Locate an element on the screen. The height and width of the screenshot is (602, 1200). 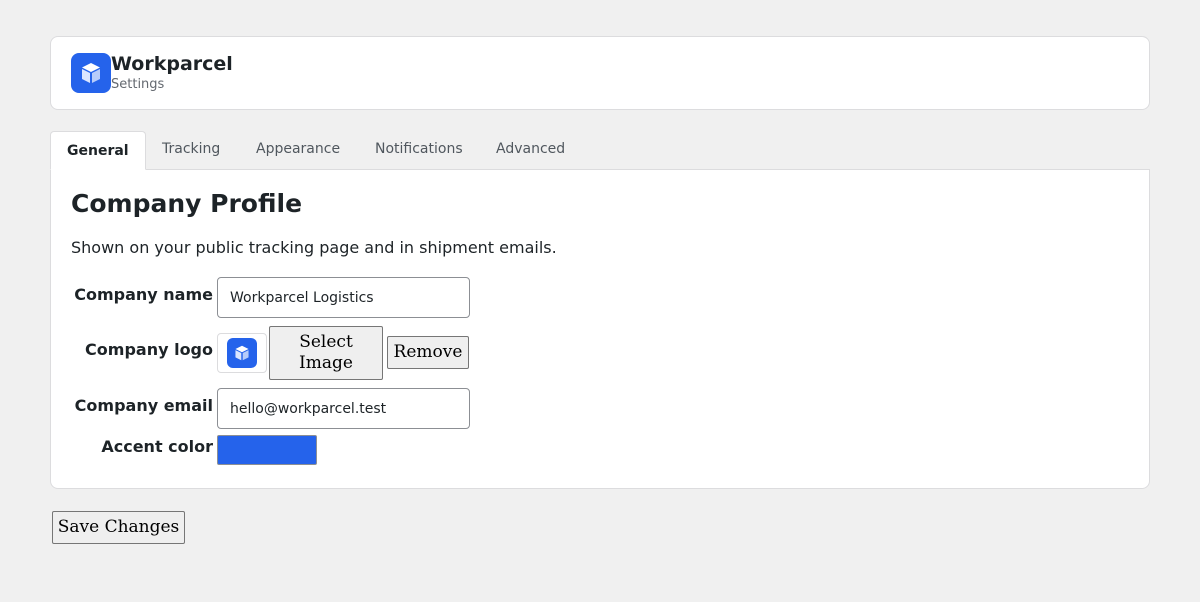
tab-general: General is located at coordinates (98, 150).